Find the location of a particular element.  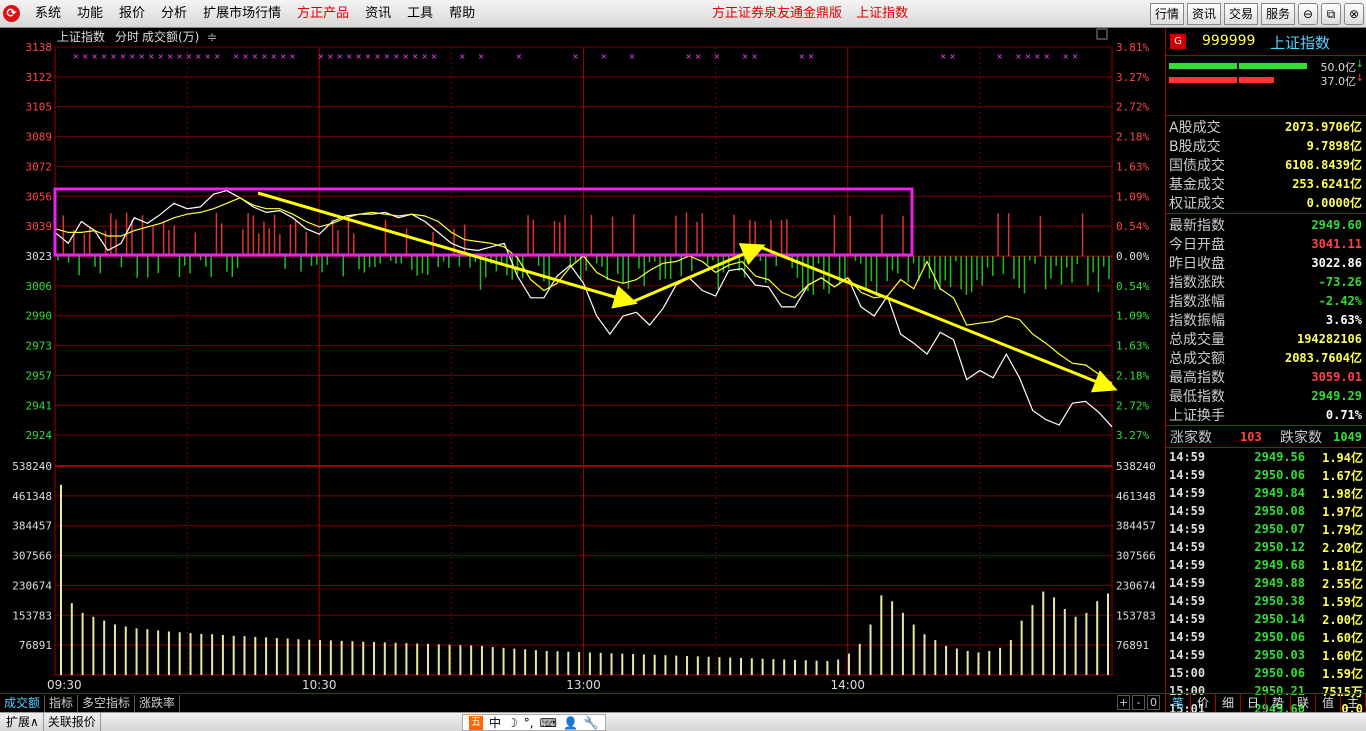

chart-indicator: 成交额(万) is located at coordinates (170, 36).